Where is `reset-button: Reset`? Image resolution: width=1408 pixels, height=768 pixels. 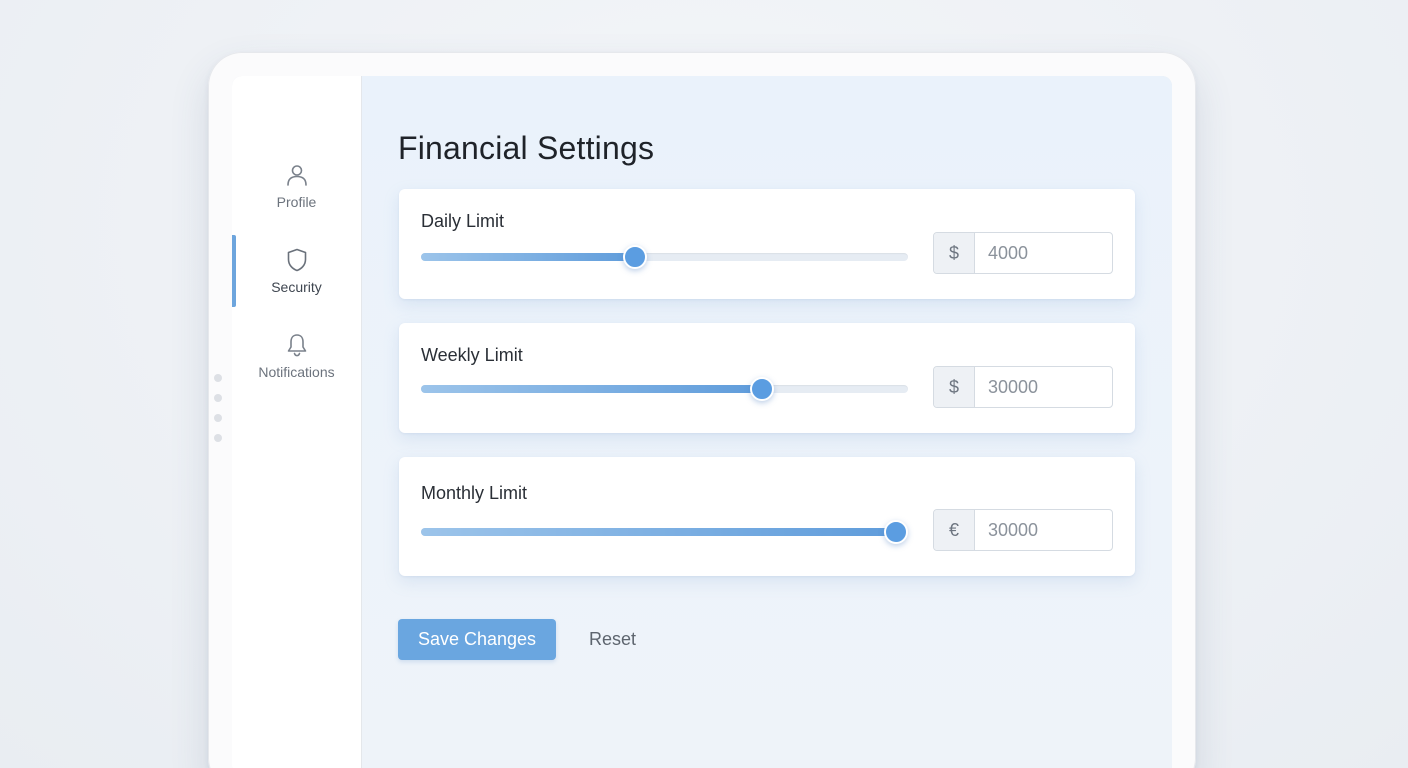
reset-button: Reset is located at coordinates (612, 639).